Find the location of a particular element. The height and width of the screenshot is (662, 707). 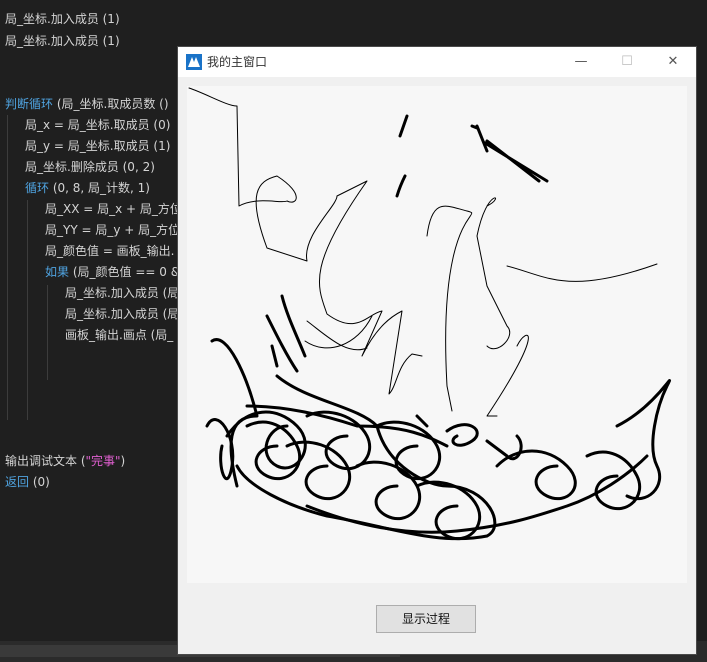

minimize-button: — is located at coordinates (581, 62).